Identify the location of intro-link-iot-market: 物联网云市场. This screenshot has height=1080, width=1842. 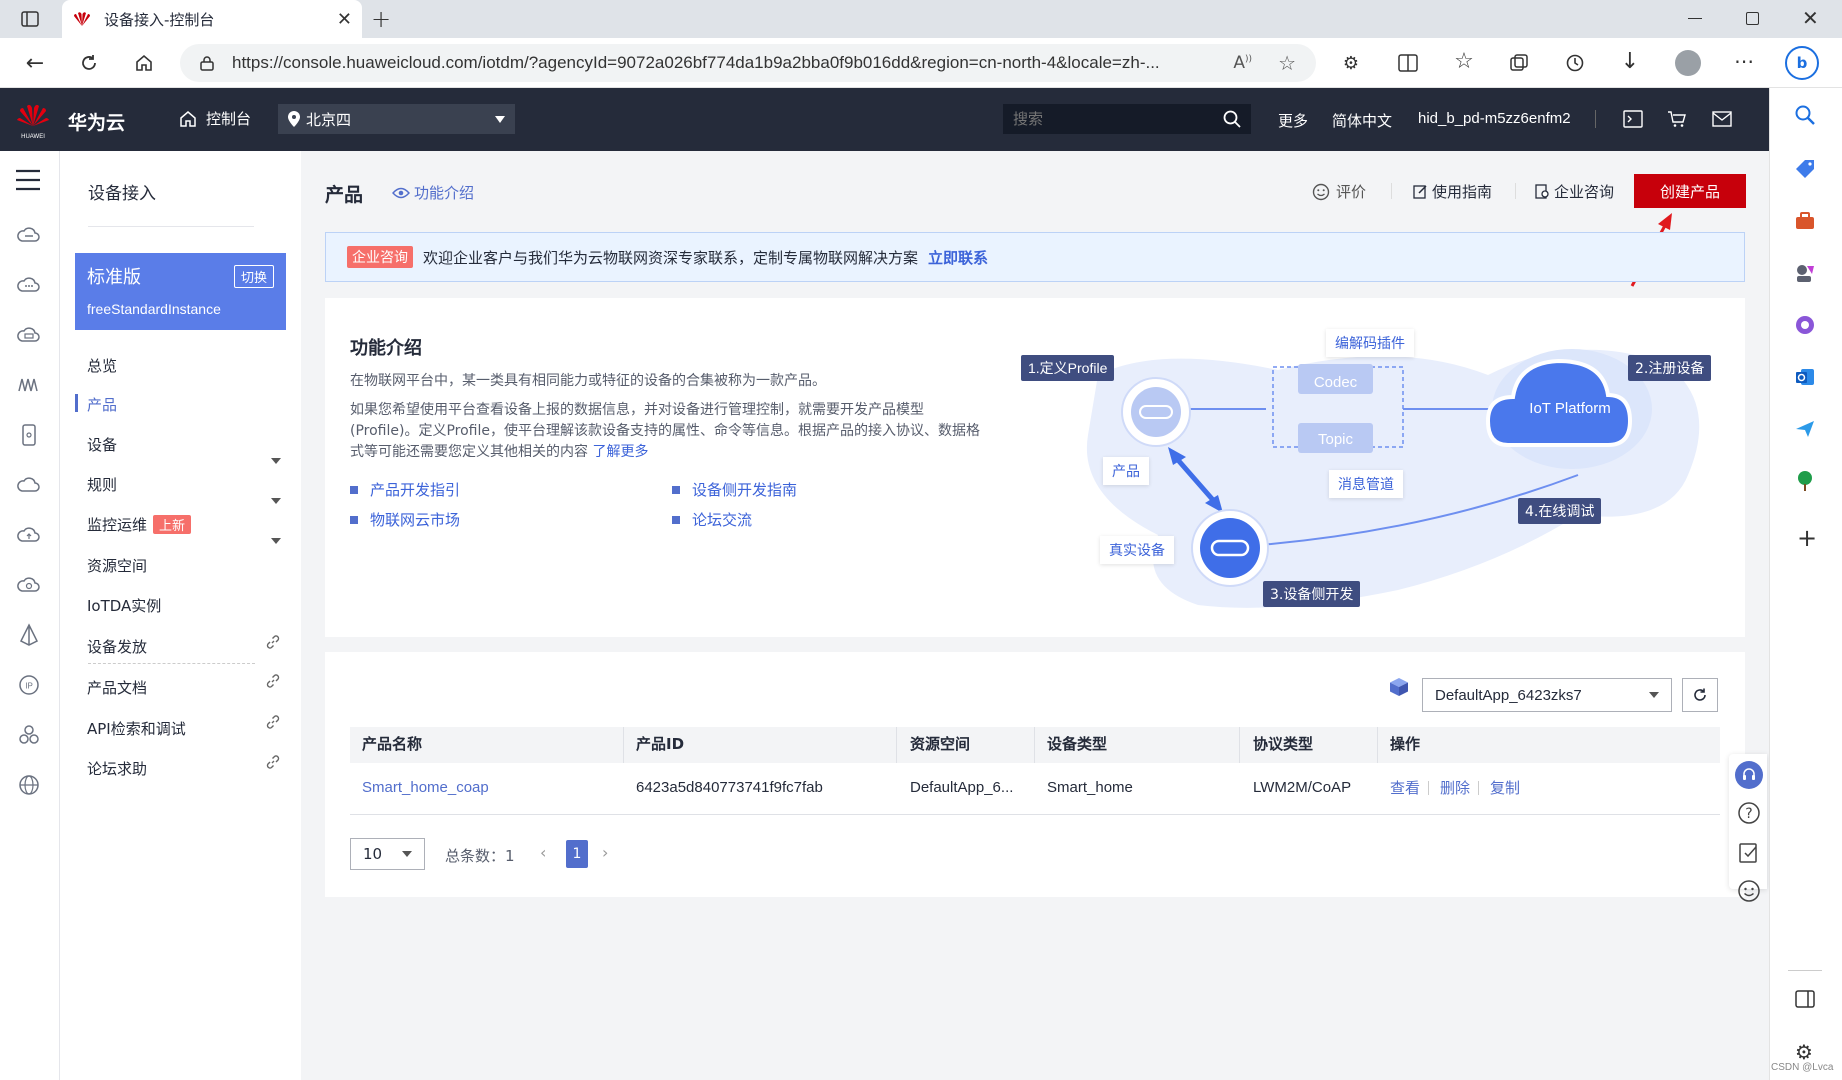
(405, 519).